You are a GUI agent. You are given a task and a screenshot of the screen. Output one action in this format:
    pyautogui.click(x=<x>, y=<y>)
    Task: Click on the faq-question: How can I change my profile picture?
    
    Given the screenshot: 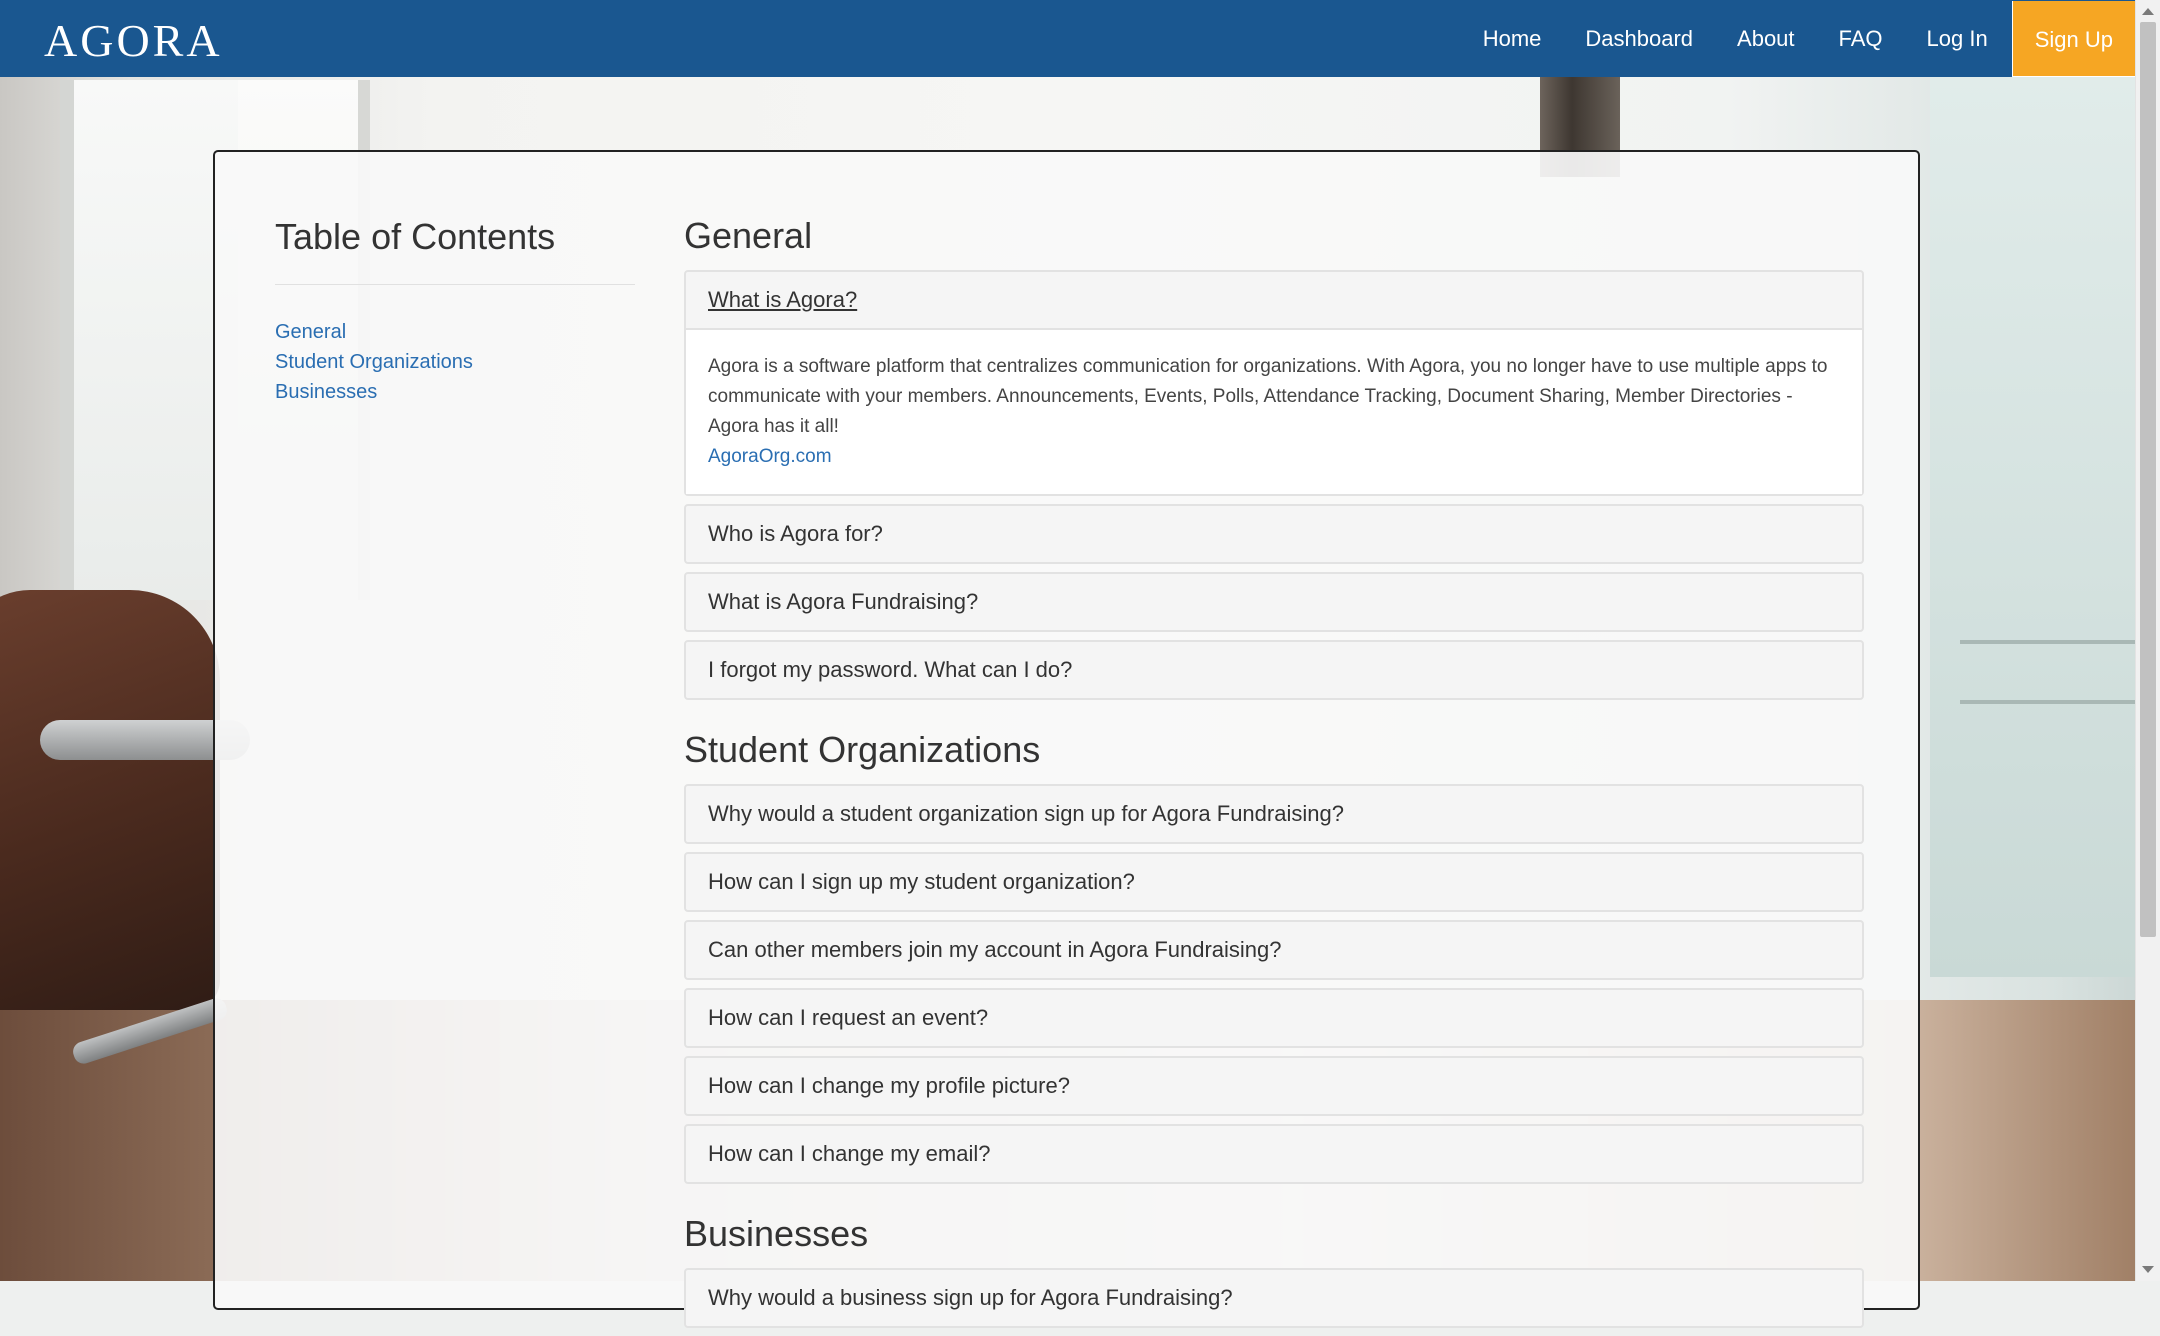 What is the action you would take?
    pyautogui.click(x=1274, y=1086)
    